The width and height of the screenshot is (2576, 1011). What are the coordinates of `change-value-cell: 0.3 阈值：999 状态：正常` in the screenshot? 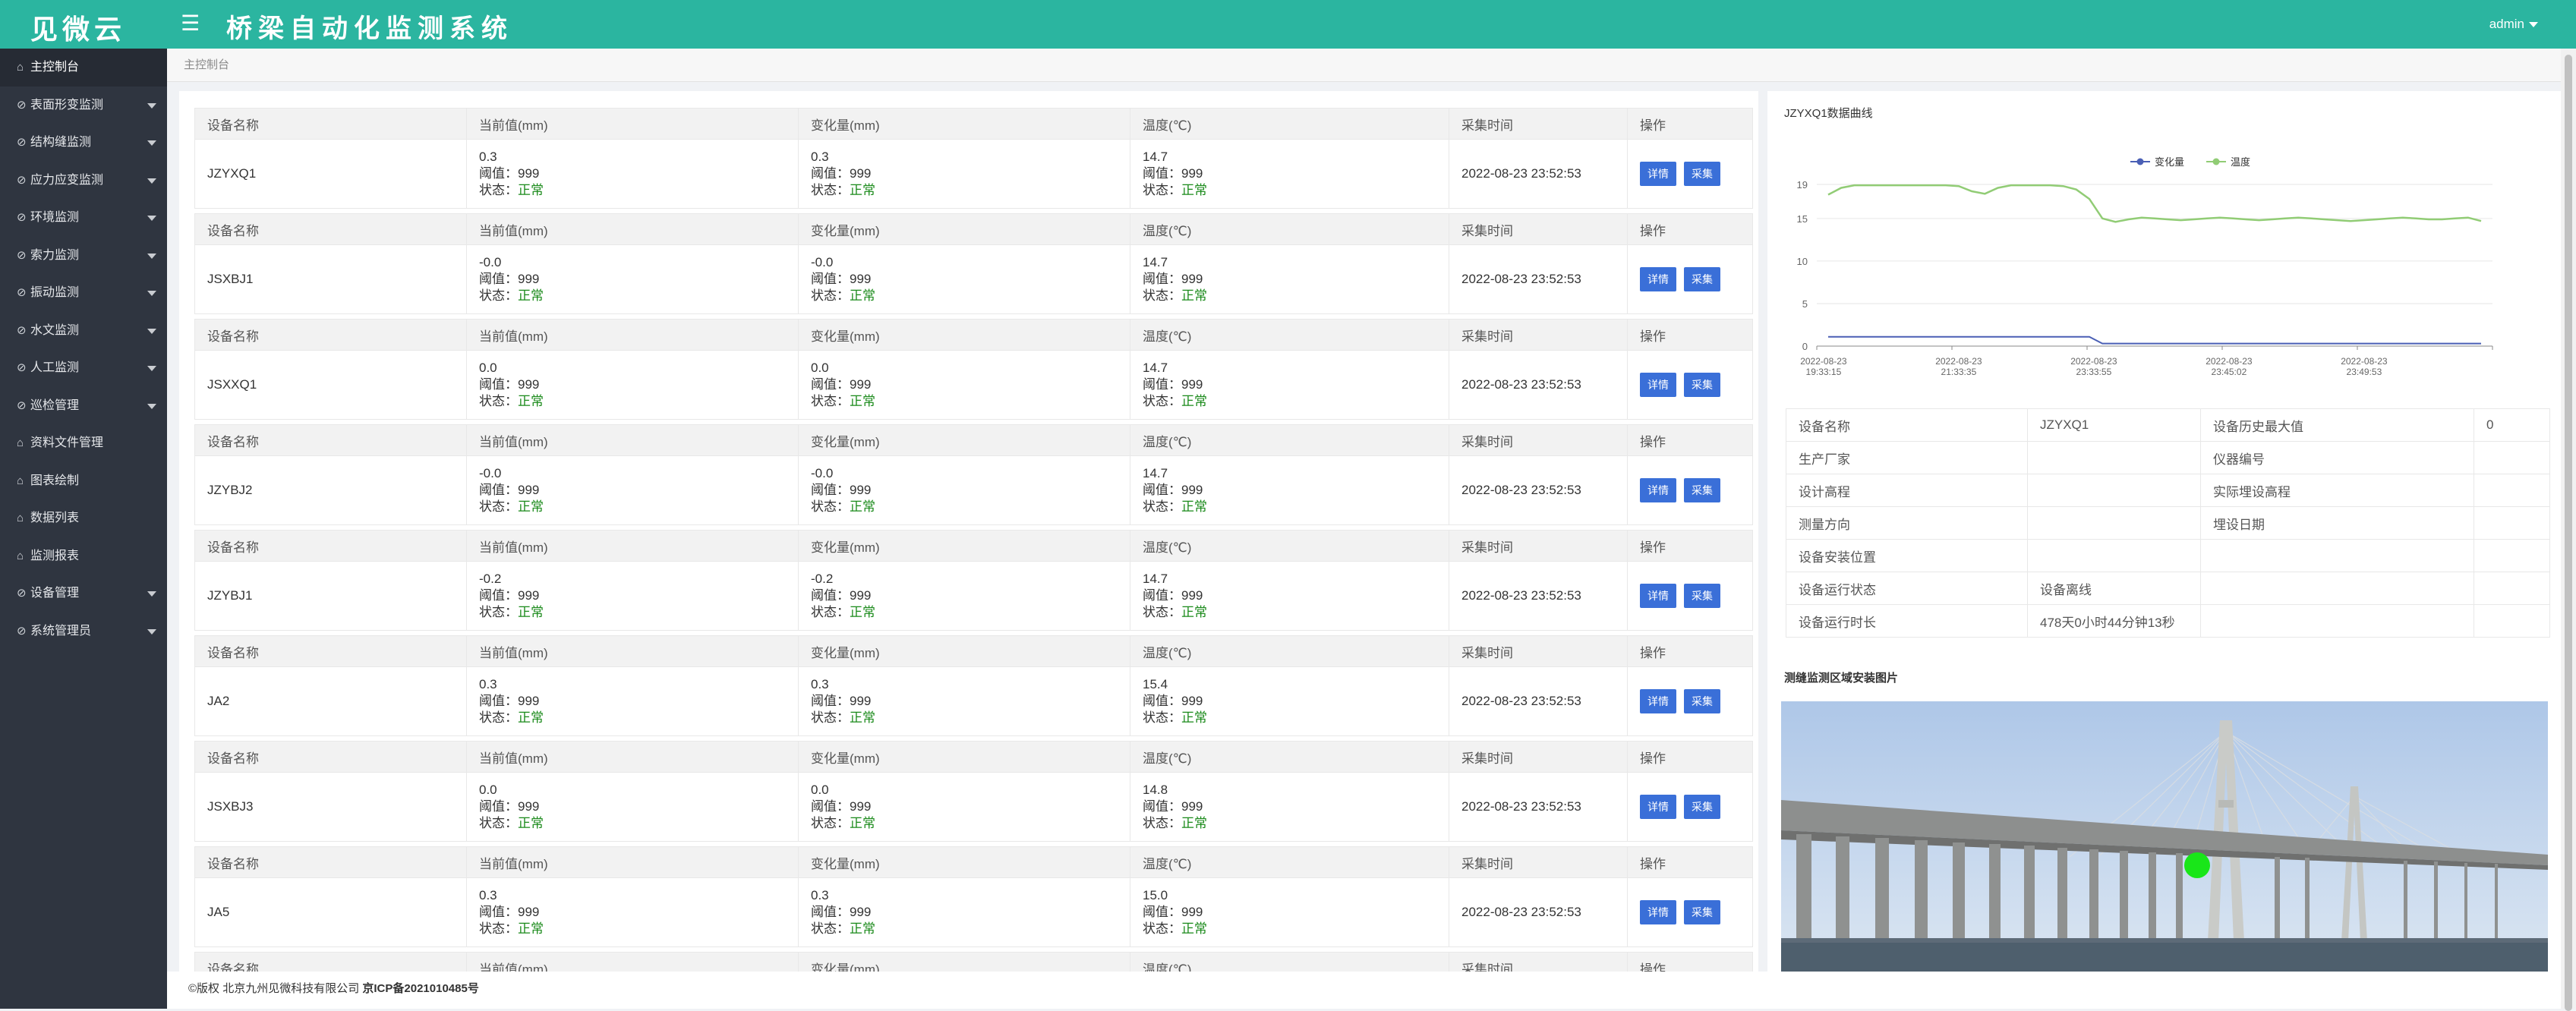 It's located at (964, 912).